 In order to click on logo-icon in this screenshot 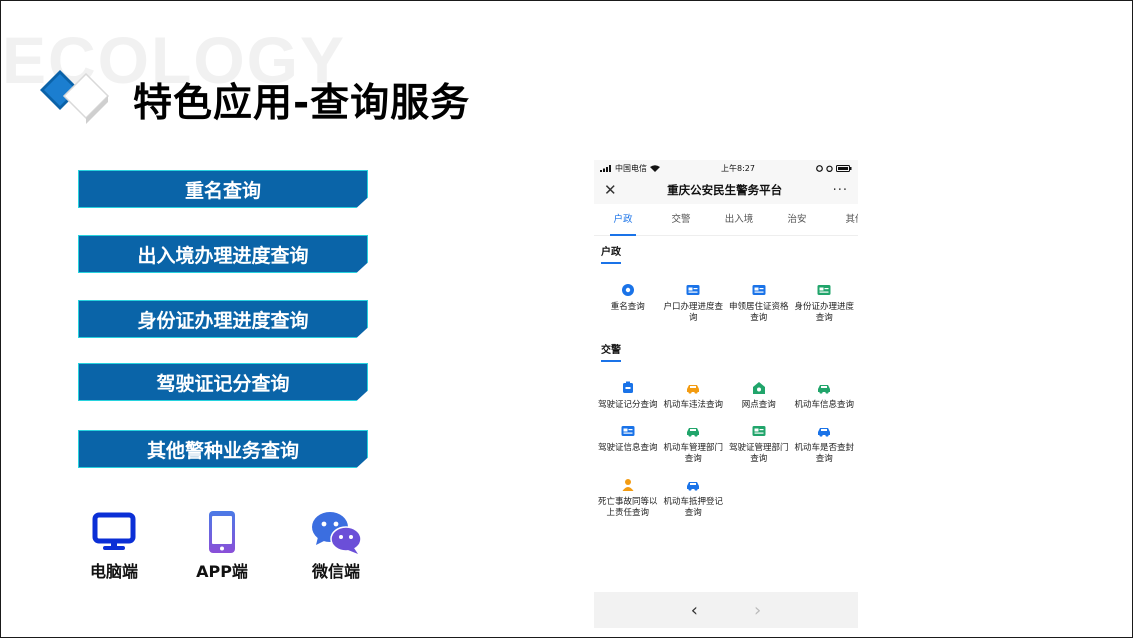, I will do `click(75, 97)`.